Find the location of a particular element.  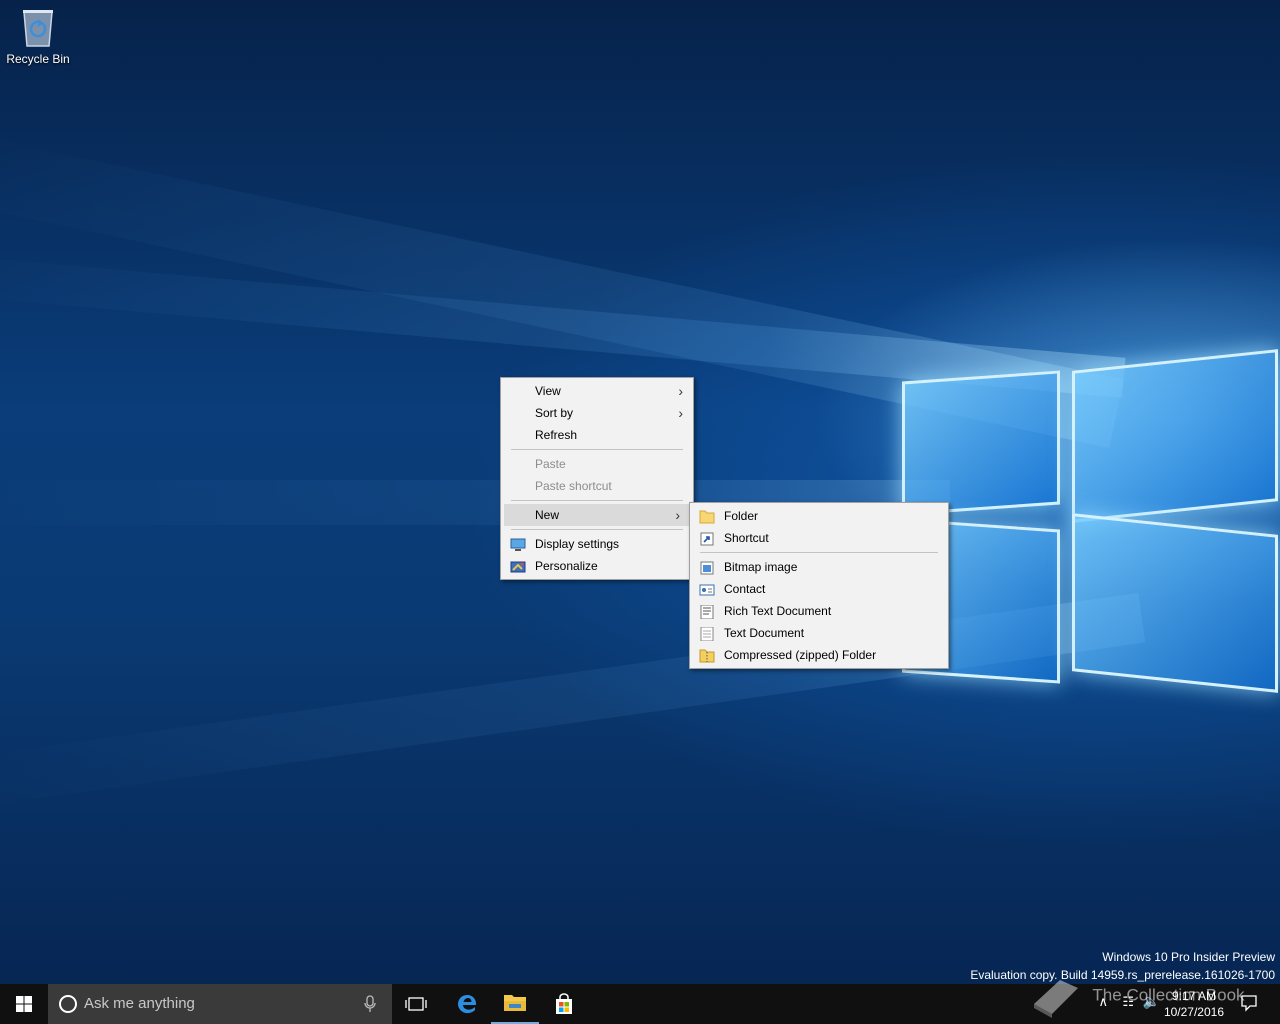

submenu-item-shortcut: Shortcut is located at coordinates (819, 538).